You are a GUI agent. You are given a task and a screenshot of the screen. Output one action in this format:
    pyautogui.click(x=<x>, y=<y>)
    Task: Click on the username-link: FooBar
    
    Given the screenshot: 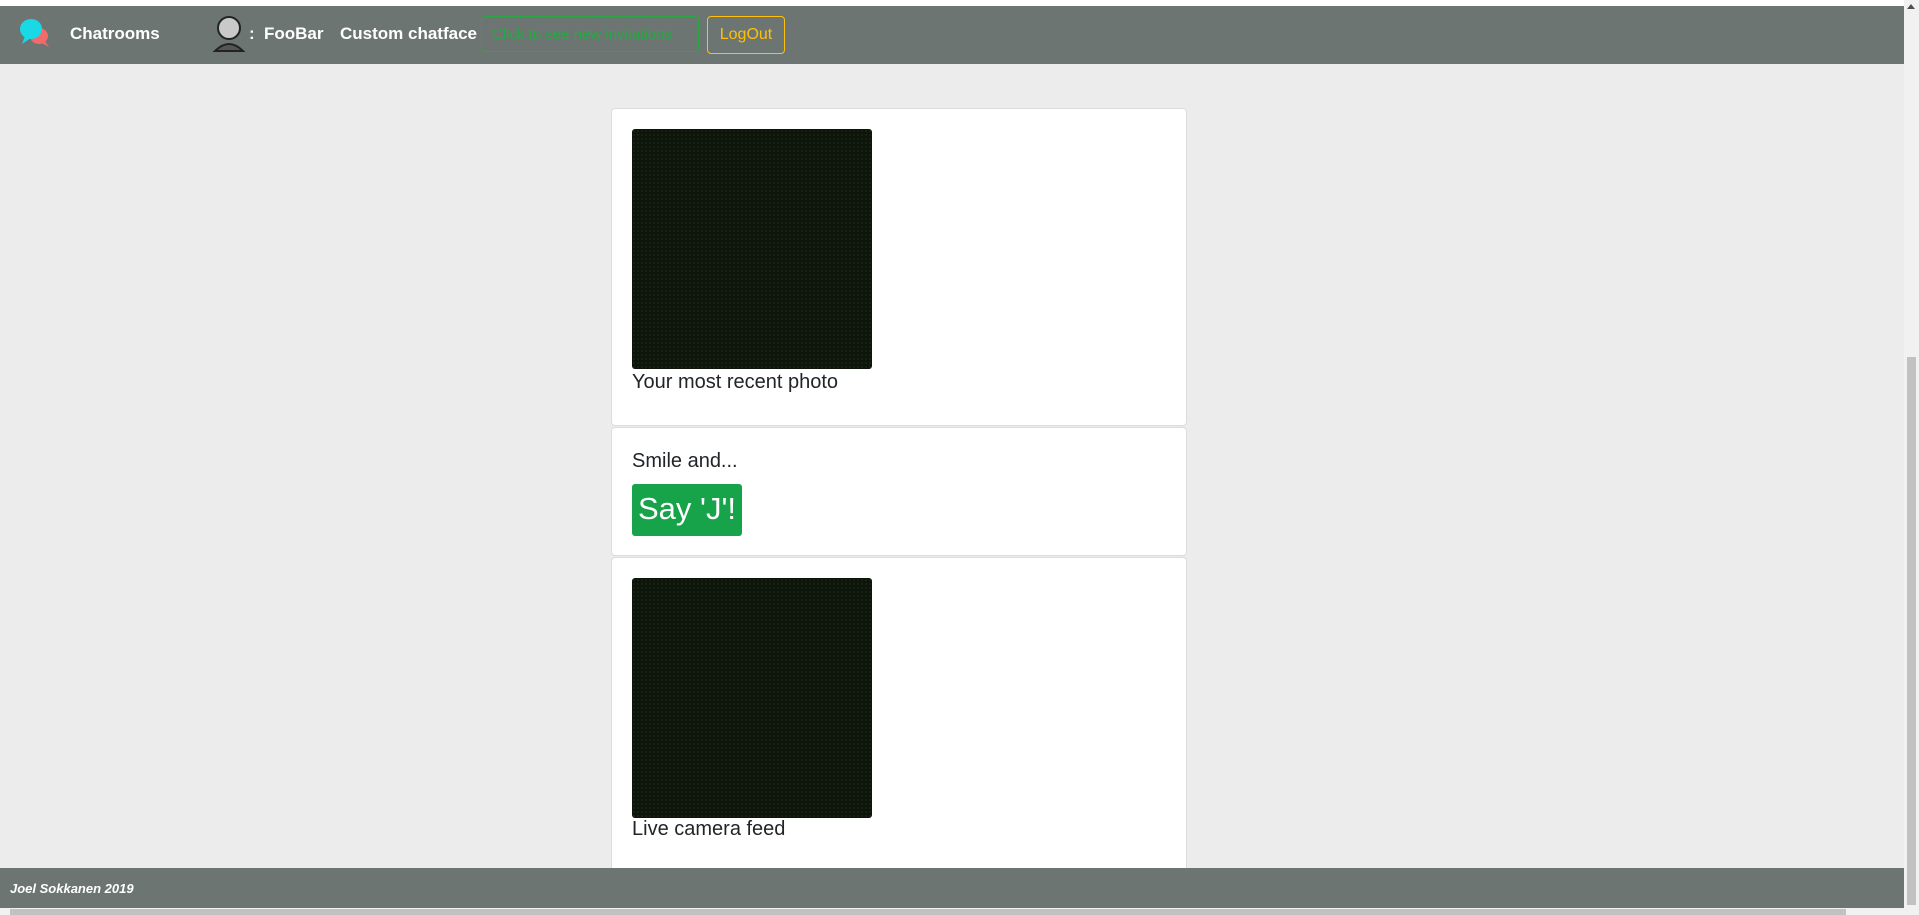 What is the action you would take?
    pyautogui.click(x=294, y=34)
    